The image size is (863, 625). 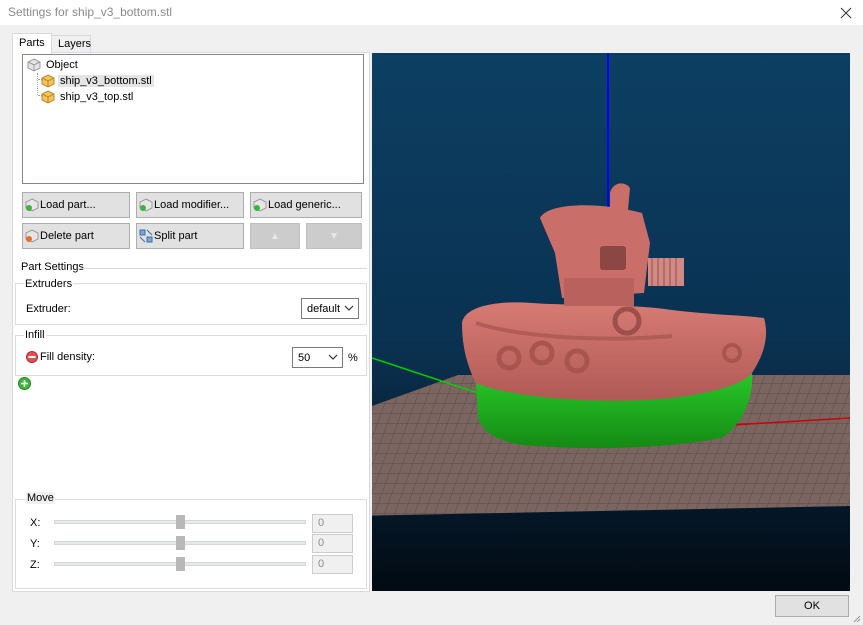 I want to click on load-generic-icon, so click(x=260, y=205).